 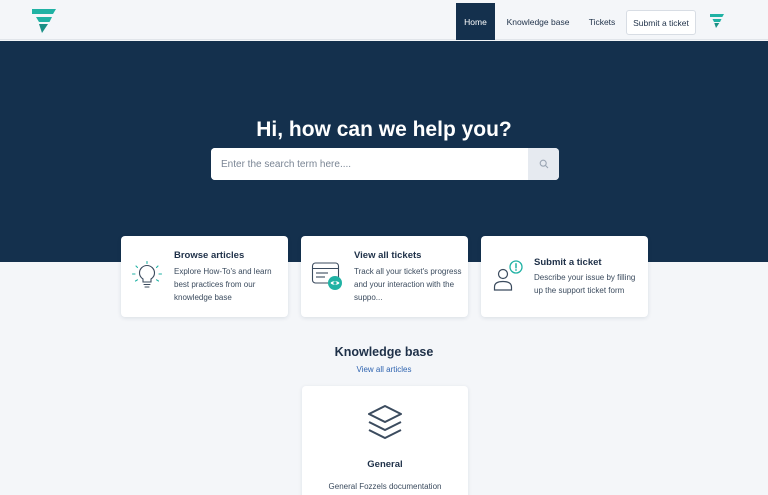 I want to click on nav-tickets: Tickets, so click(x=602, y=21).